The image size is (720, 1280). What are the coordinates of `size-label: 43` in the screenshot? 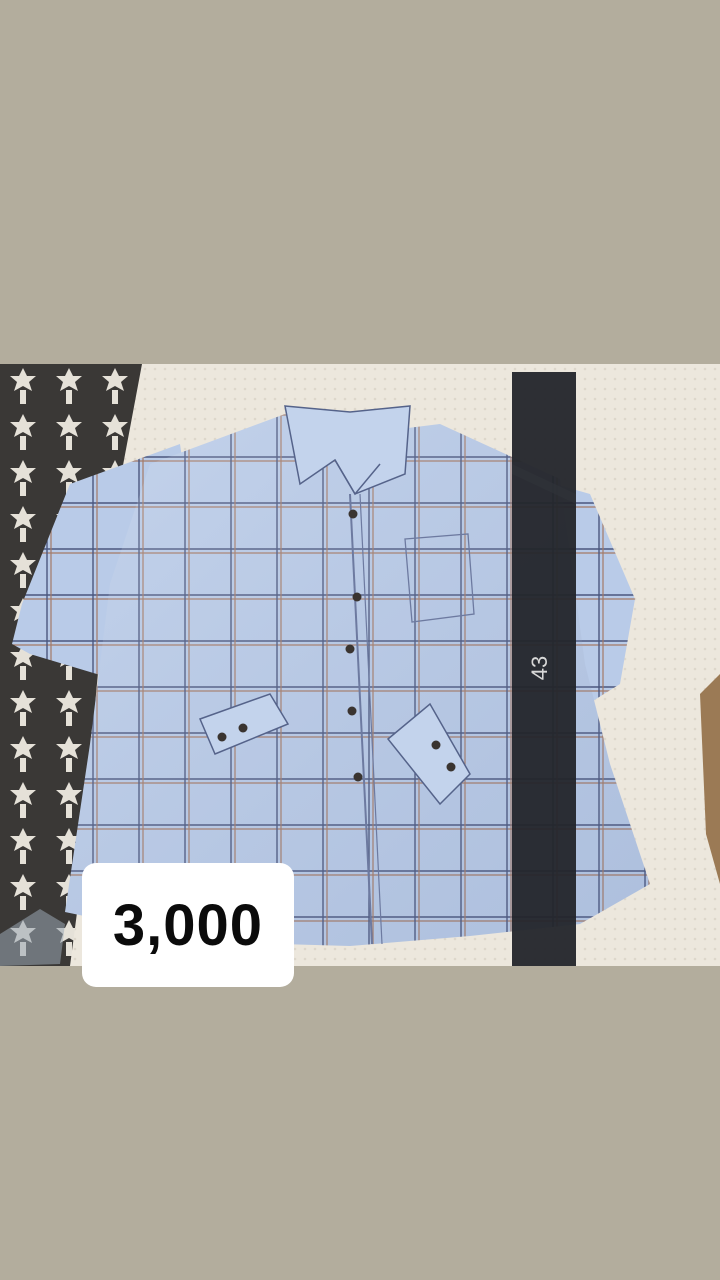 It's located at (539, 668).